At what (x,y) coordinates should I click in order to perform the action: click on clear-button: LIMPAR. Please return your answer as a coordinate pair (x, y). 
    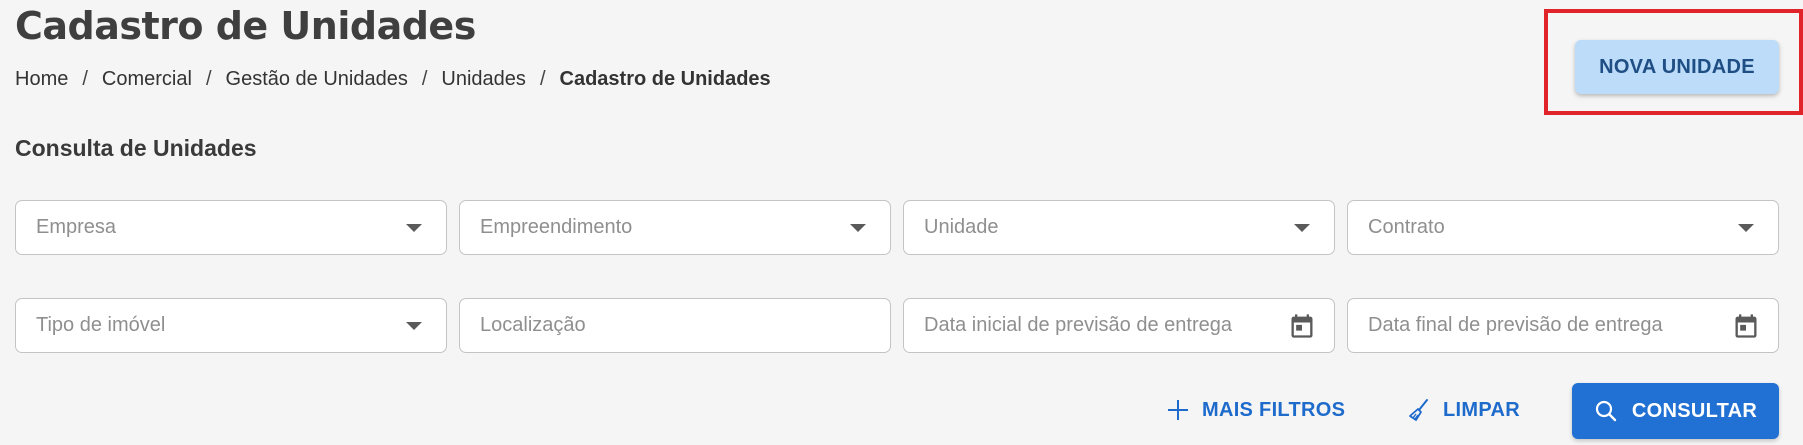
    Looking at the image, I should click on (1463, 410).